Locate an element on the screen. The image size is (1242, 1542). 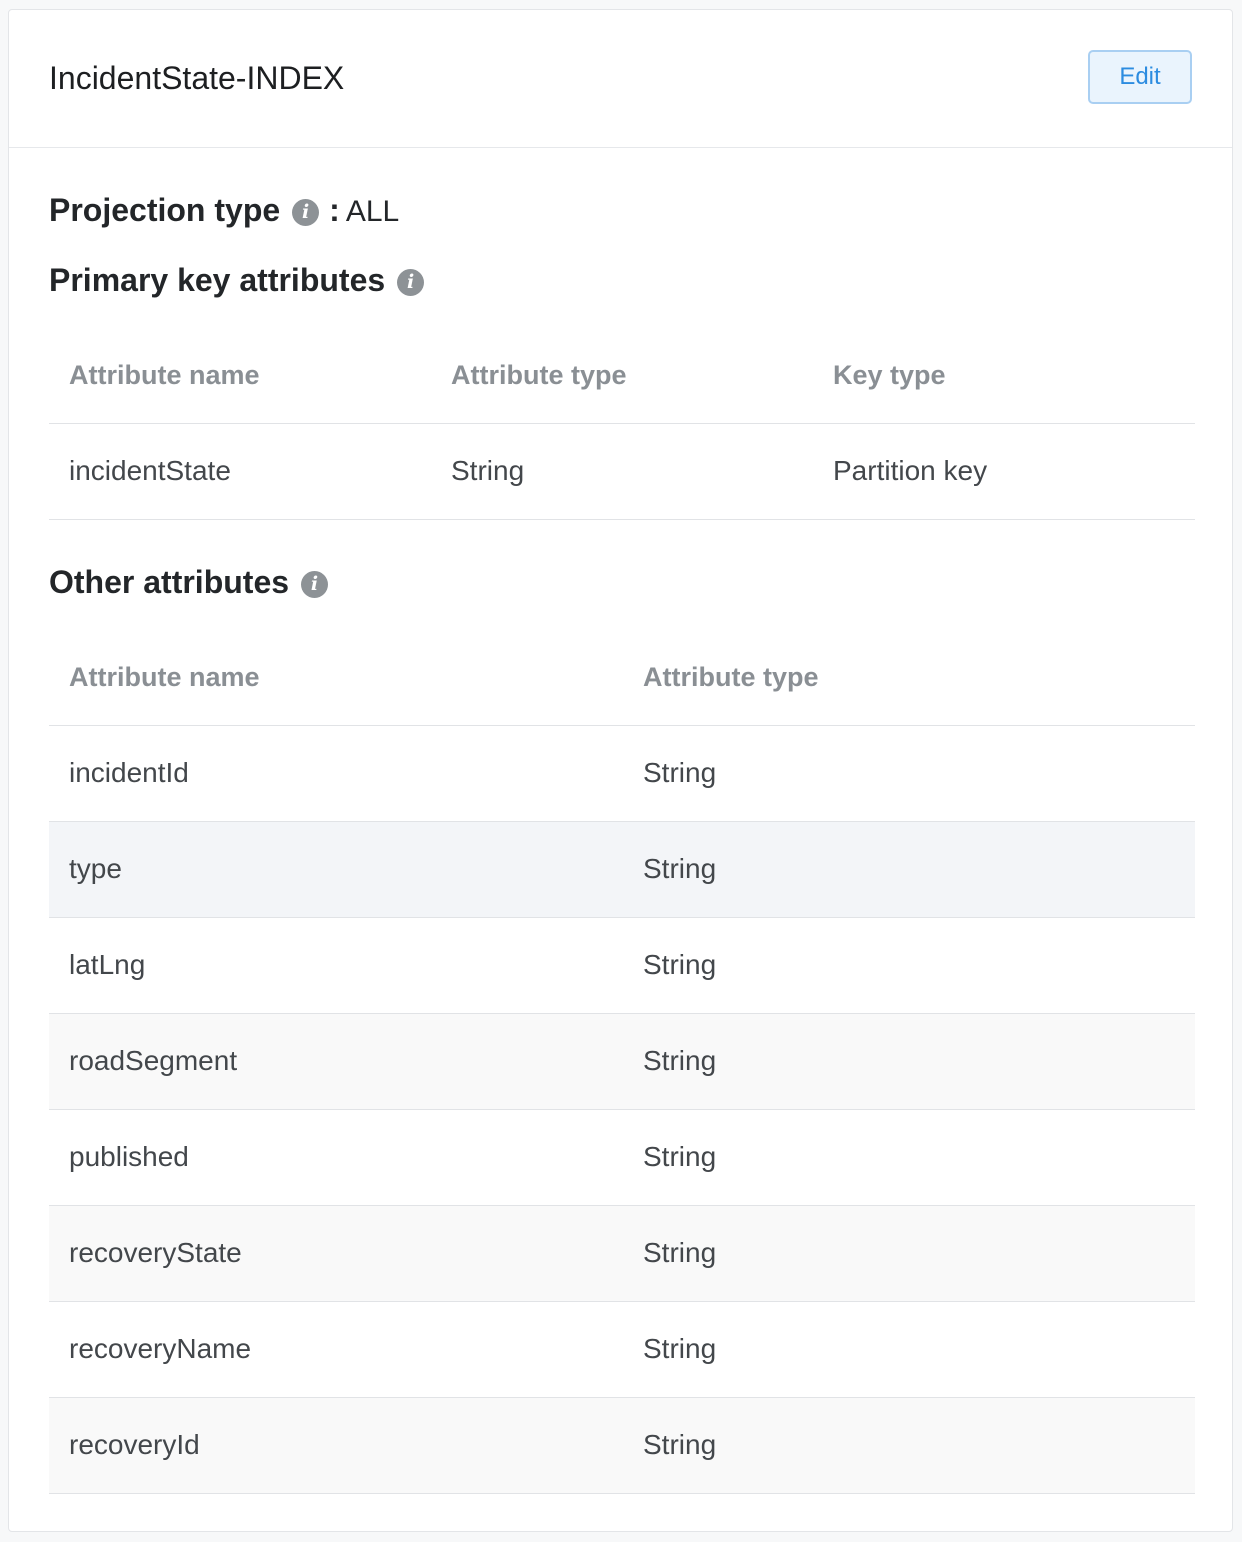
table-row: roadSegment String is located at coordinates (622, 1061).